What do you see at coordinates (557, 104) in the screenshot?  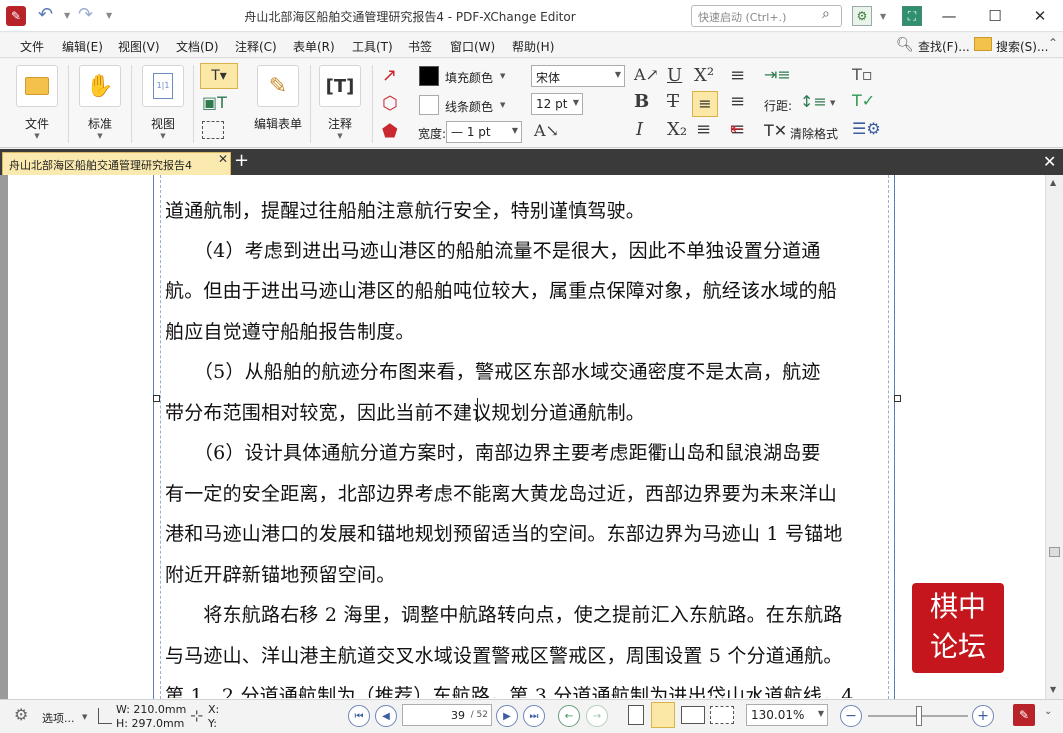 I see `font-size-select: 12 pt ▼` at bounding box center [557, 104].